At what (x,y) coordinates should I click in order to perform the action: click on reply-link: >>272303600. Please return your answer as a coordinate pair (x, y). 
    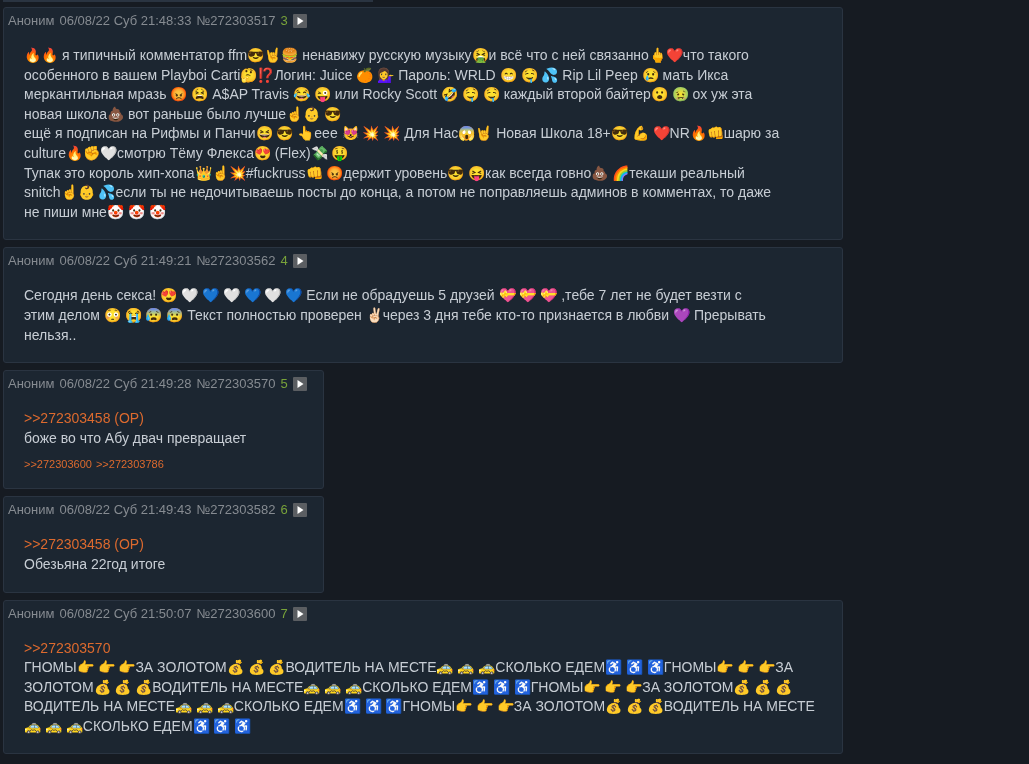
    Looking at the image, I should click on (58, 464).